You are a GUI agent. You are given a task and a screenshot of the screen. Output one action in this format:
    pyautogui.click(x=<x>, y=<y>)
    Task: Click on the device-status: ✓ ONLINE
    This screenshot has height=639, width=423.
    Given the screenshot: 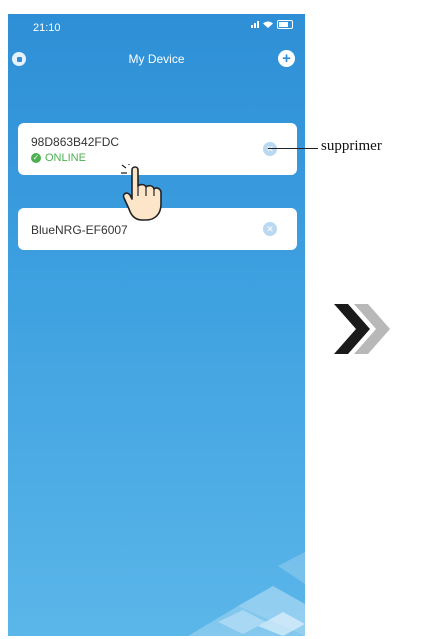 What is the action you would take?
    pyautogui.click(x=58, y=158)
    